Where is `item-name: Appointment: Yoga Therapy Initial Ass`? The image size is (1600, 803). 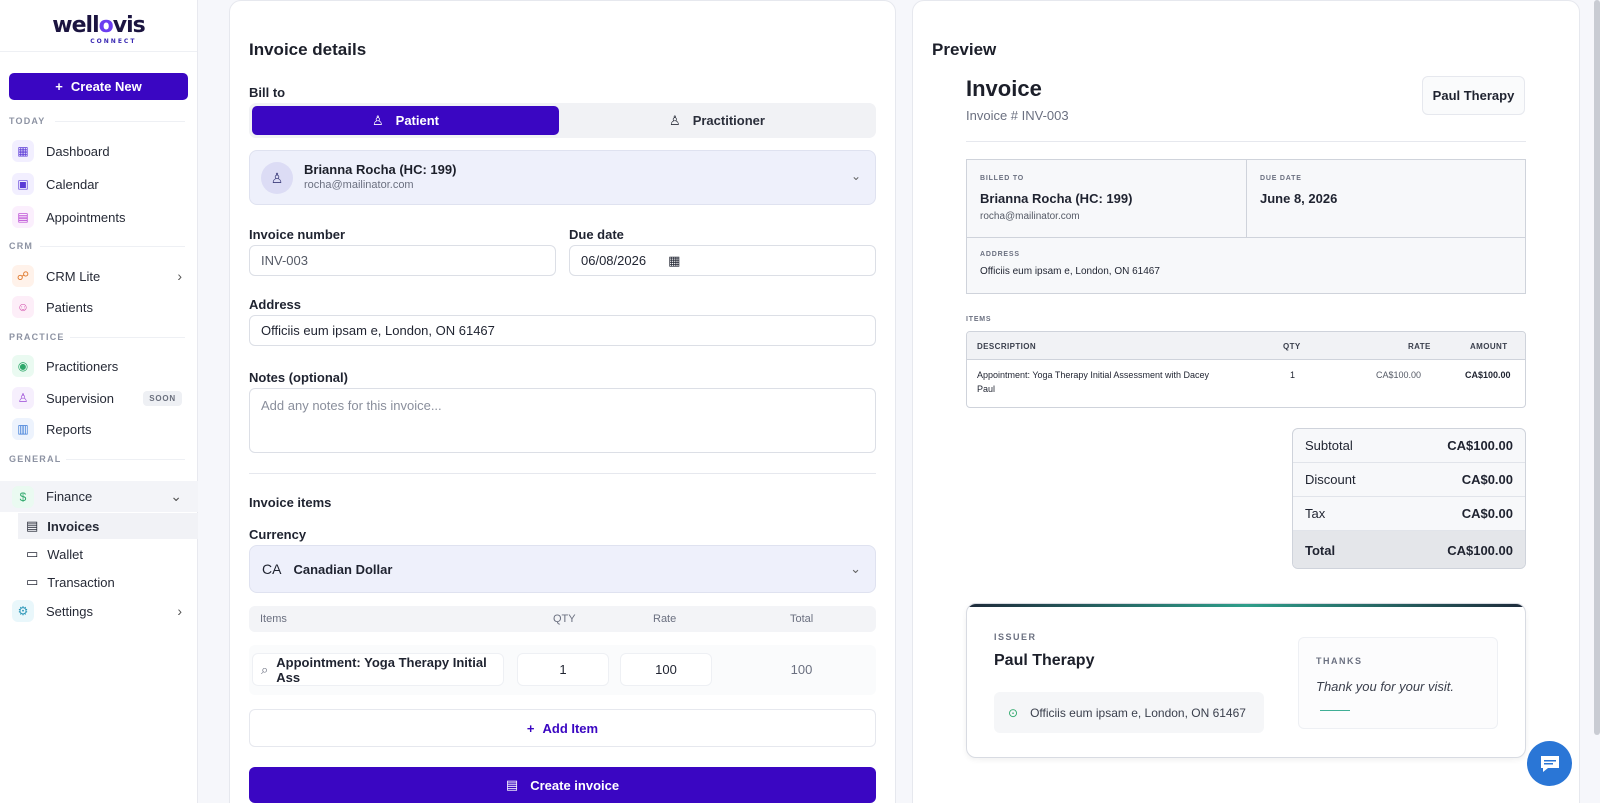
item-name: Appointment: Yoga Therapy Initial Ass is located at coordinates (381, 669).